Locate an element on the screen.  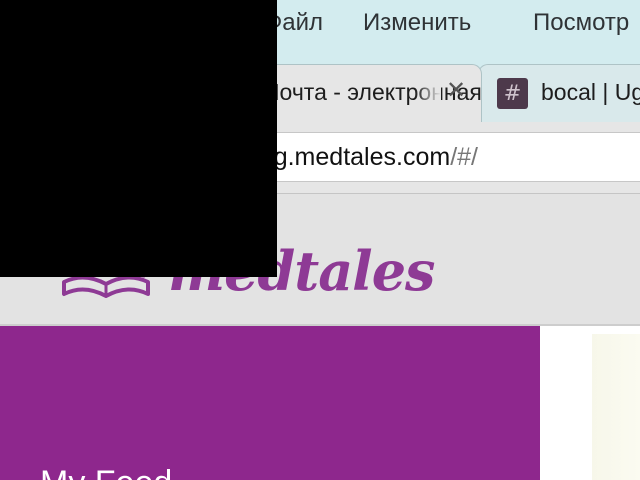
hash-icon: # is located at coordinates (512, 93).